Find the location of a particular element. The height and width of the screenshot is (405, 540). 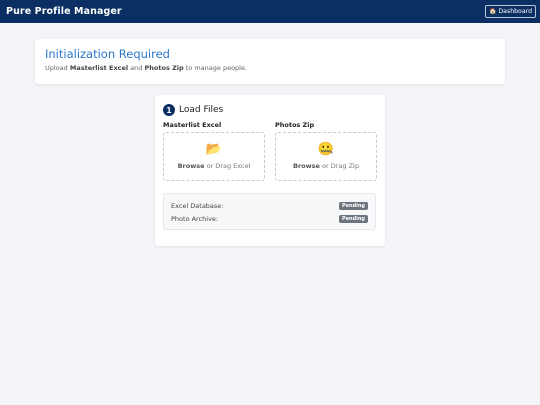

excel-column: Masterlist Excel 📂 Browse or Drag Excel is located at coordinates (214, 151).